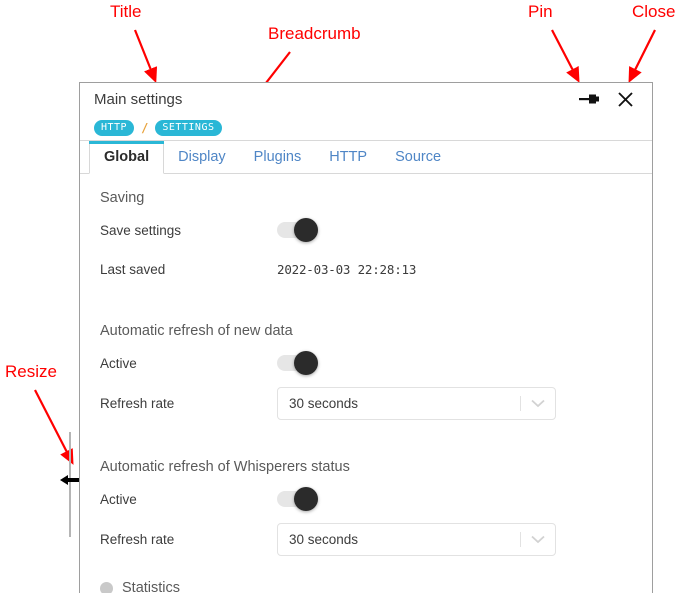 The height and width of the screenshot is (593, 693). What do you see at coordinates (202, 157) in the screenshot?
I see `tab-display: Display` at bounding box center [202, 157].